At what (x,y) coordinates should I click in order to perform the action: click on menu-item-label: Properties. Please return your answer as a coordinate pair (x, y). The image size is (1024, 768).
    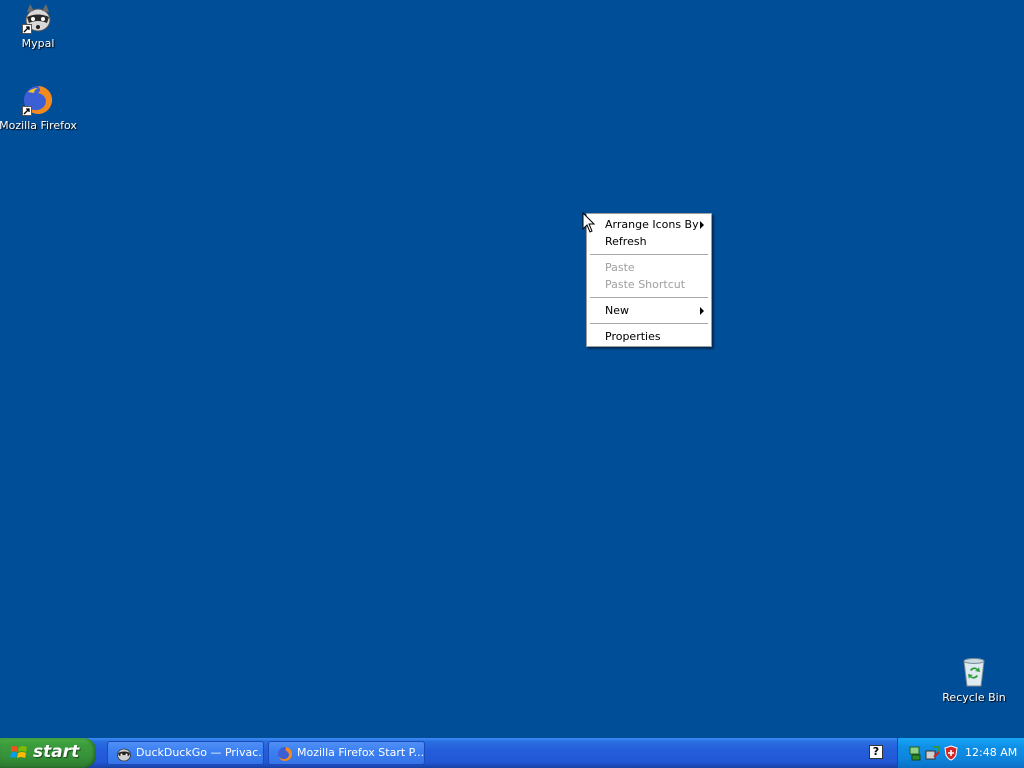
    Looking at the image, I should click on (633, 336).